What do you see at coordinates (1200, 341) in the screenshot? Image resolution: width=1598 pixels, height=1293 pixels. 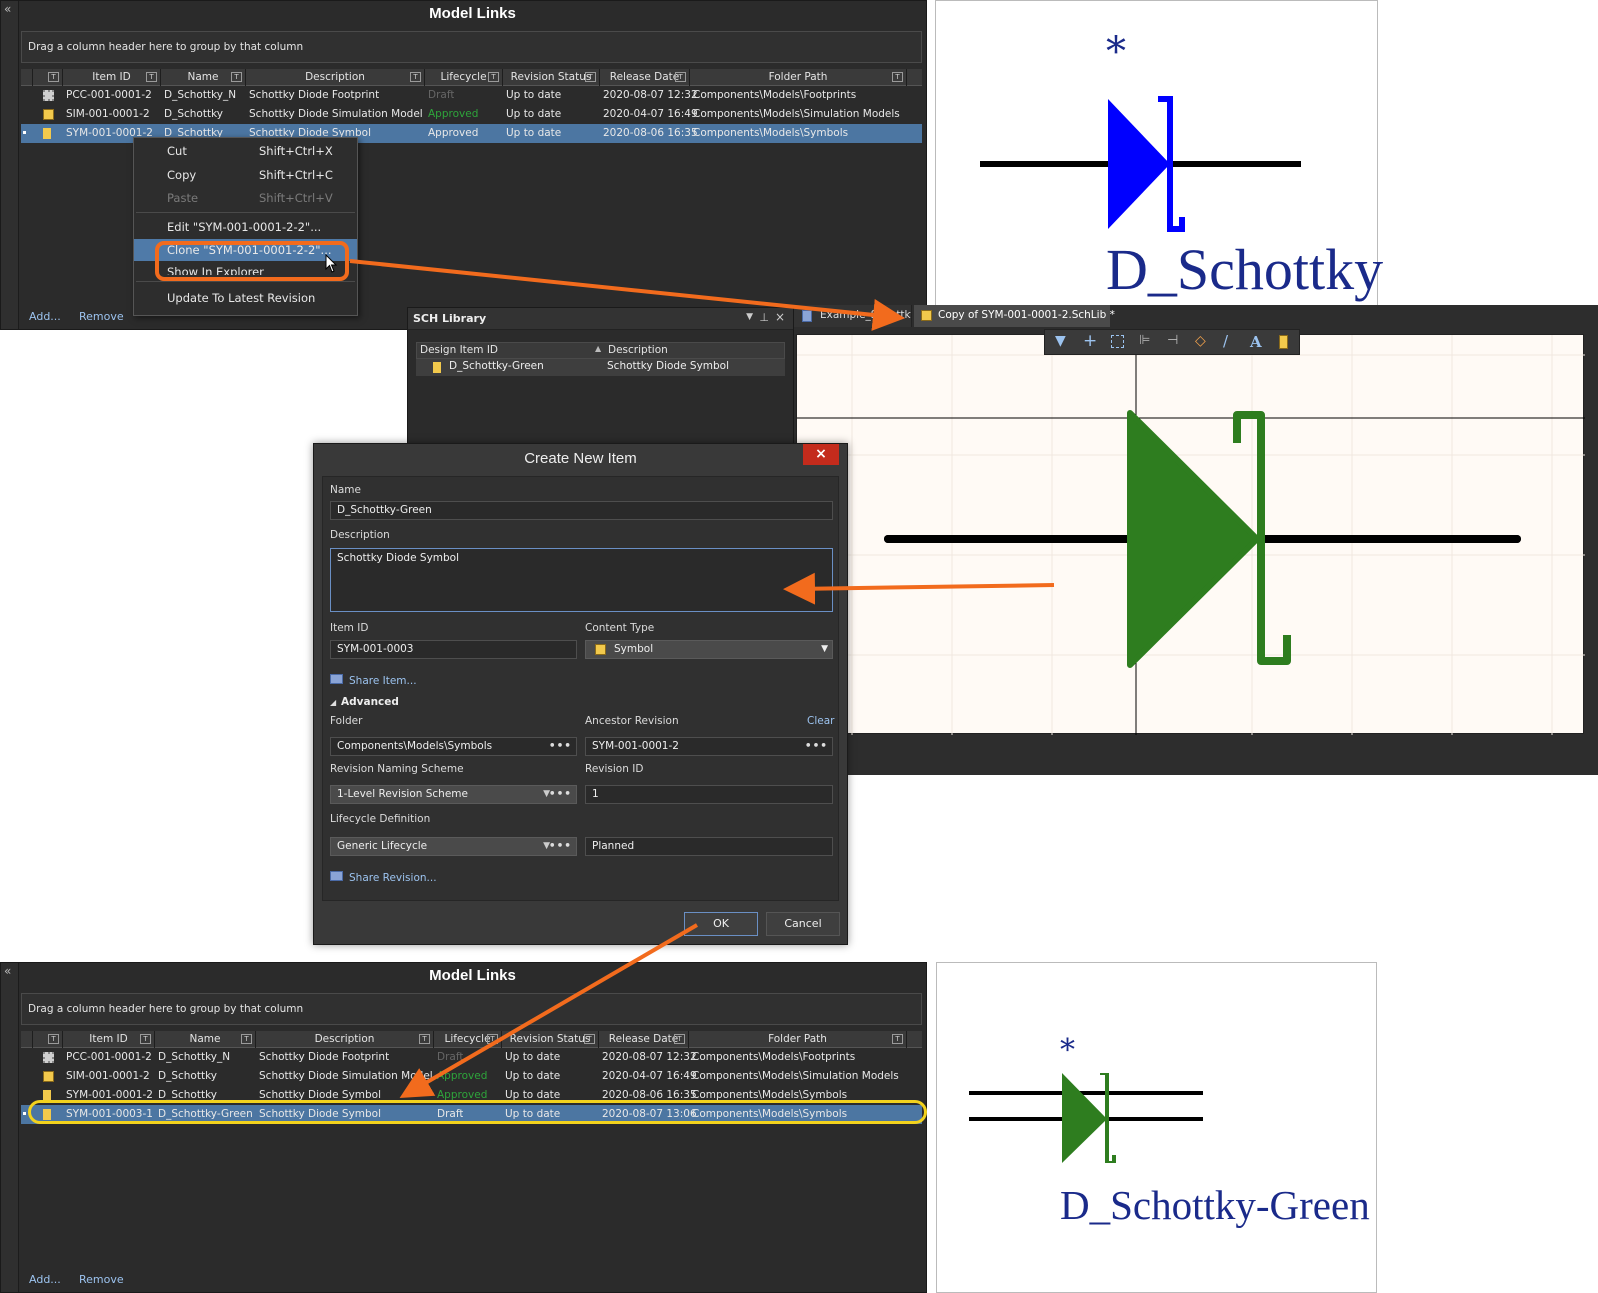 I see `fill-icon: ◇` at bounding box center [1200, 341].